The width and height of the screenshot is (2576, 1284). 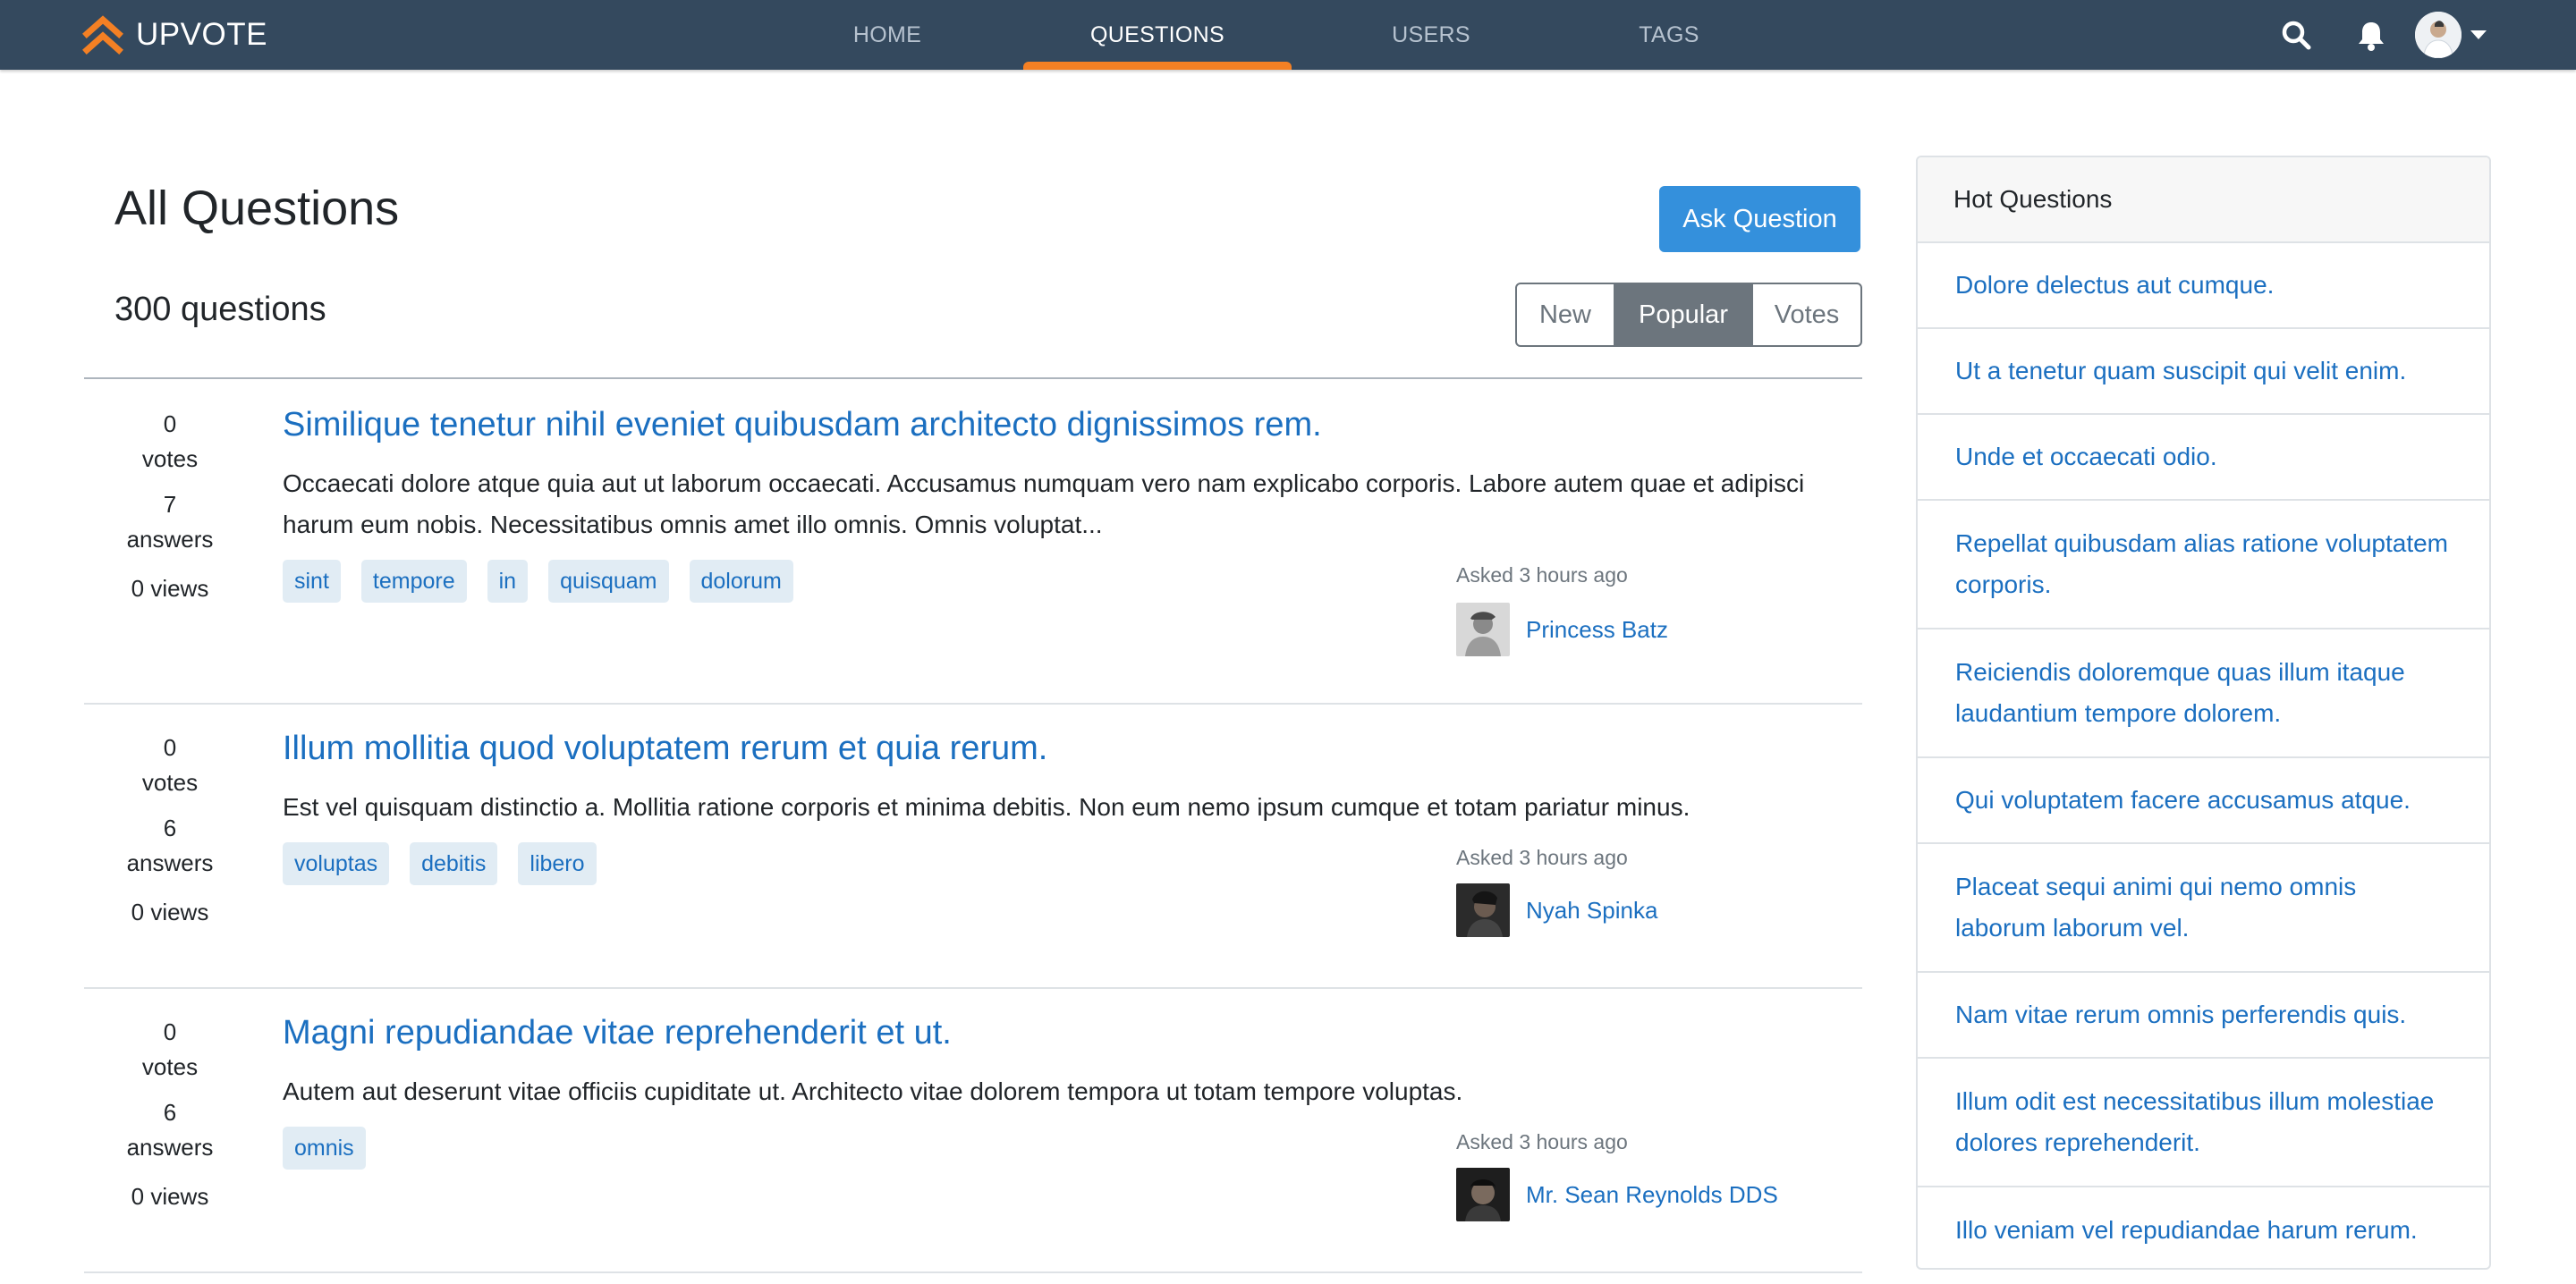 I want to click on question-author: Nyah Spinka, so click(x=1556, y=910).